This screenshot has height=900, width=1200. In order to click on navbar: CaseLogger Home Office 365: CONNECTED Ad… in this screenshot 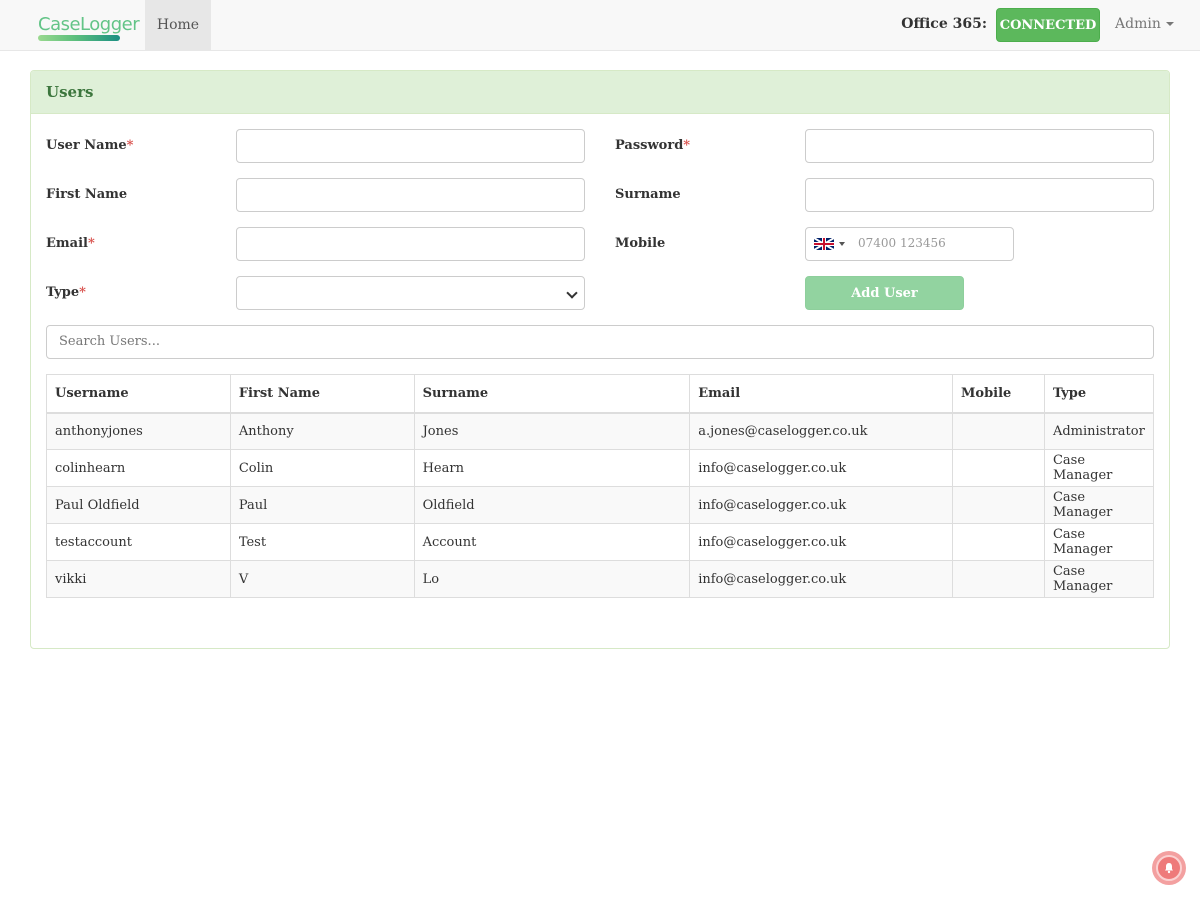, I will do `click(600, 25)`.